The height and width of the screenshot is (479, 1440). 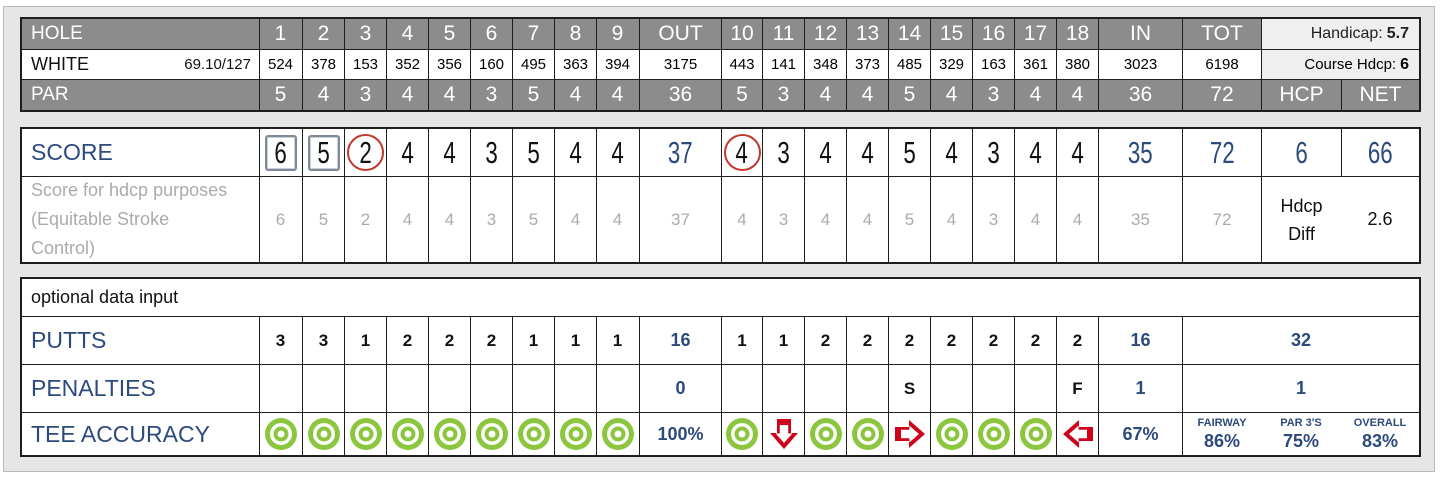 What do you see at coordinates (1140, 340) in the screenshot?
I see `putts-in-cell: 16` at bounding box center [1140, 340].